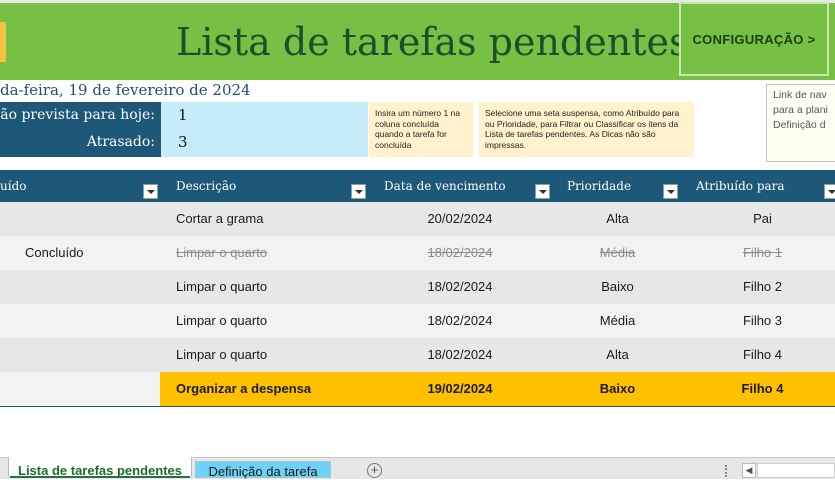  What do you see at coordinates (749, 470) in the screenshot?
I see `scroll-left-icon: ◀` at bounding box center [749, 470].